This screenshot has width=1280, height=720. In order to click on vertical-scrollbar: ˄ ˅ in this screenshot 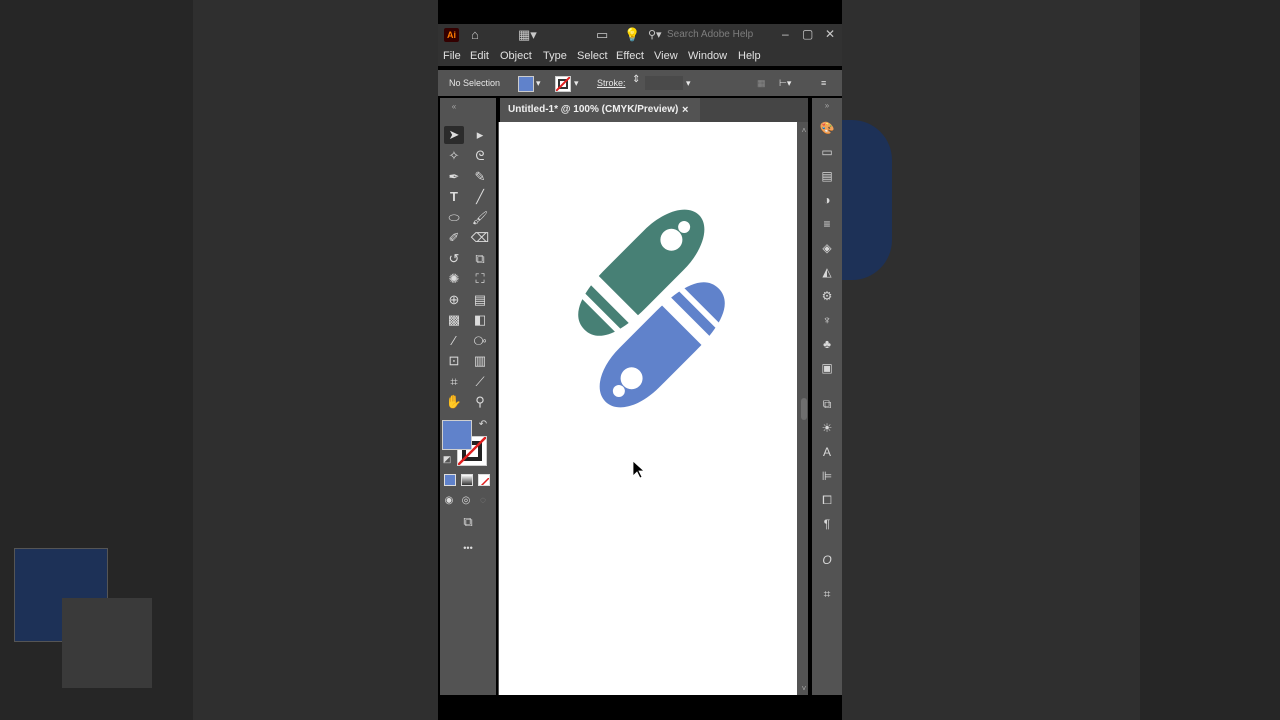, I will do `click(804, 408)`.